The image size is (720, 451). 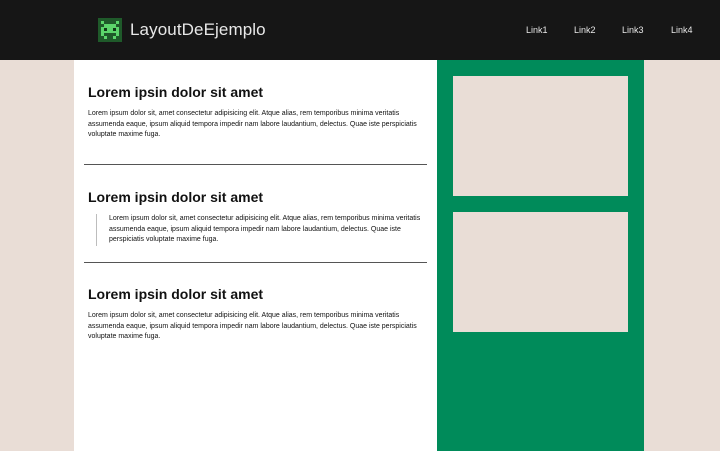 What do you see at coordinates (110, 30) in the screenshot?
I see `pixel-alien-icon` at bounding box center [110, 30].